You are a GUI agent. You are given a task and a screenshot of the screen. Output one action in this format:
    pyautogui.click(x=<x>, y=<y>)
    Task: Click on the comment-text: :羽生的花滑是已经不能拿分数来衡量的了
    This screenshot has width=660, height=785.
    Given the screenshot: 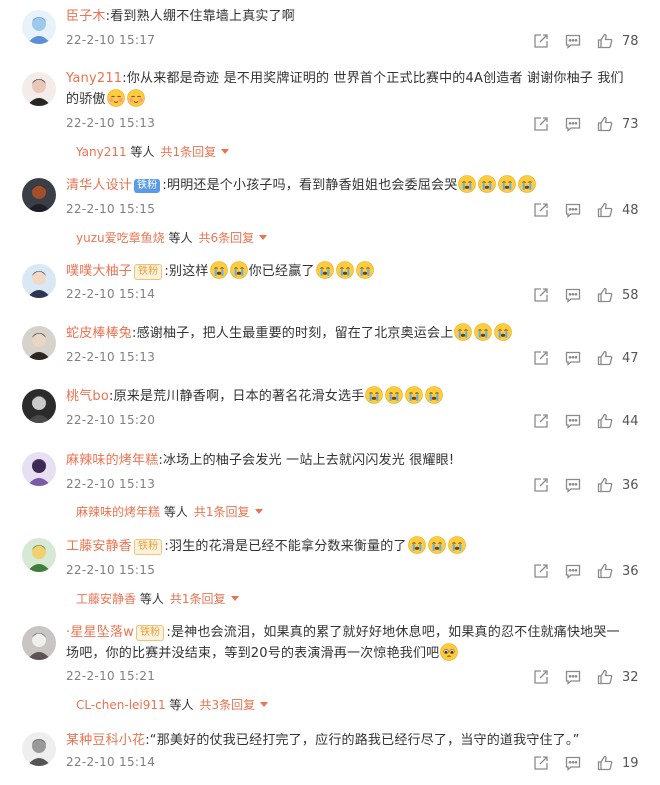 What is the action you would take?
    pyautogui.click(x=285, y=546)
    